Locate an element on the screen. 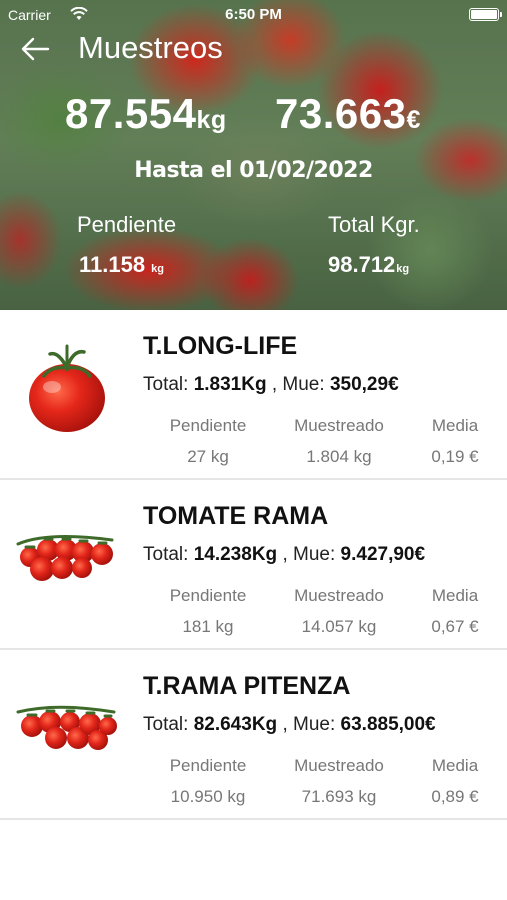 This screenshot has width=507, height=900. stat-media: Media 0,89 € is located at coordinates (455, 781).